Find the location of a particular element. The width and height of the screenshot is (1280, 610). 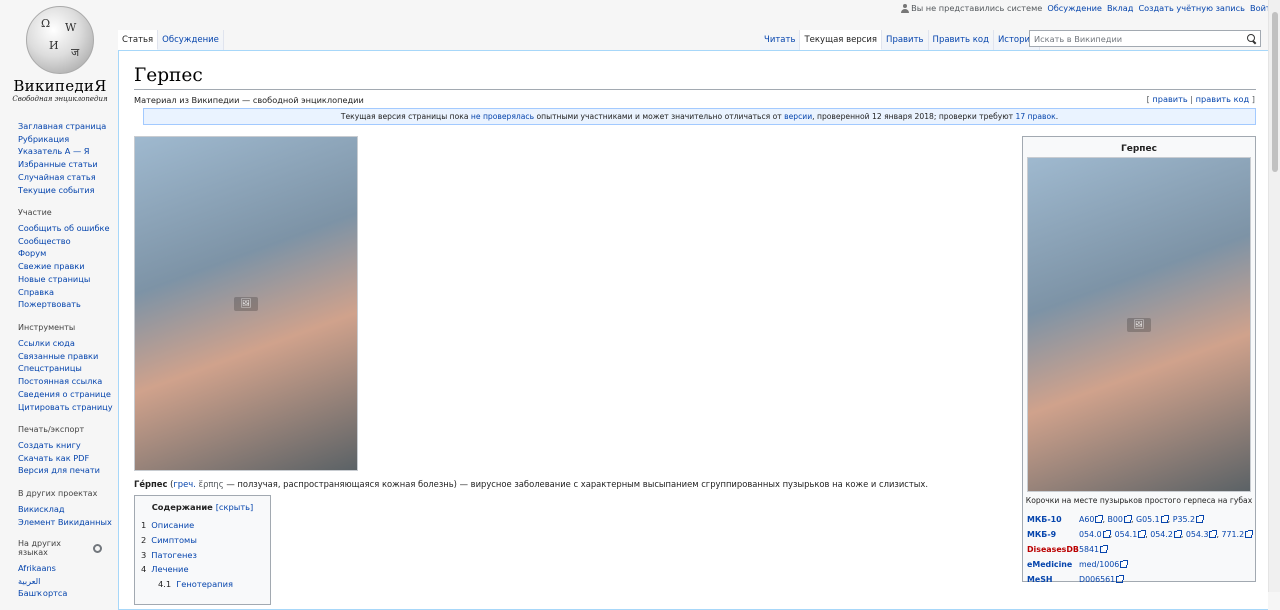

nav-link: Скачать как PDF is located at coordinates (53, 458).